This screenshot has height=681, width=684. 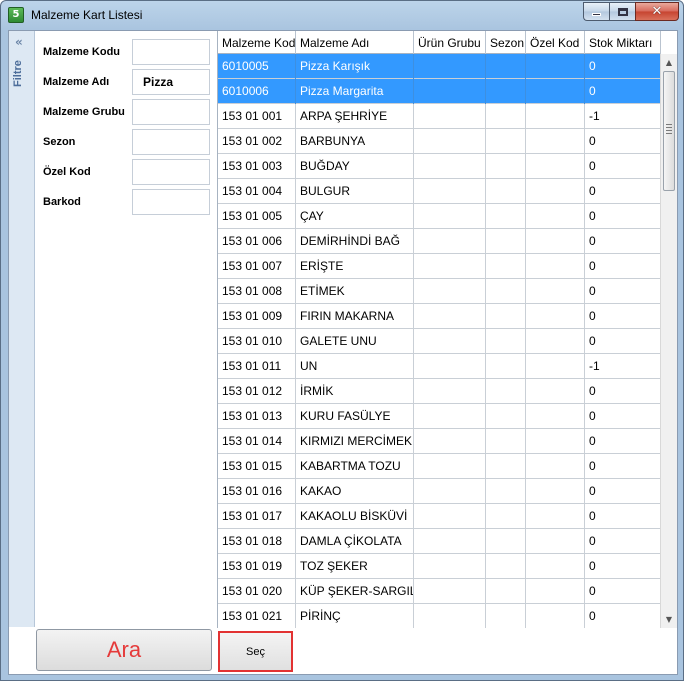 What do you see at coordinates (355, 491) in the screenshot?
I see `table-cell-name: KAKAO` at bounding box center [355, 491].